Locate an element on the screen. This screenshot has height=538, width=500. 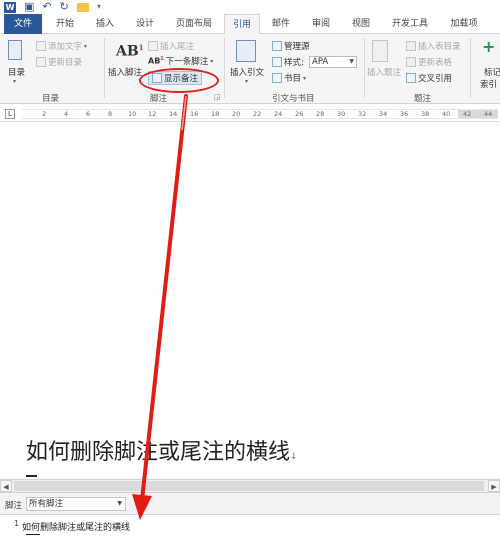
tab-selector: L is located at coordinates (10, 114).